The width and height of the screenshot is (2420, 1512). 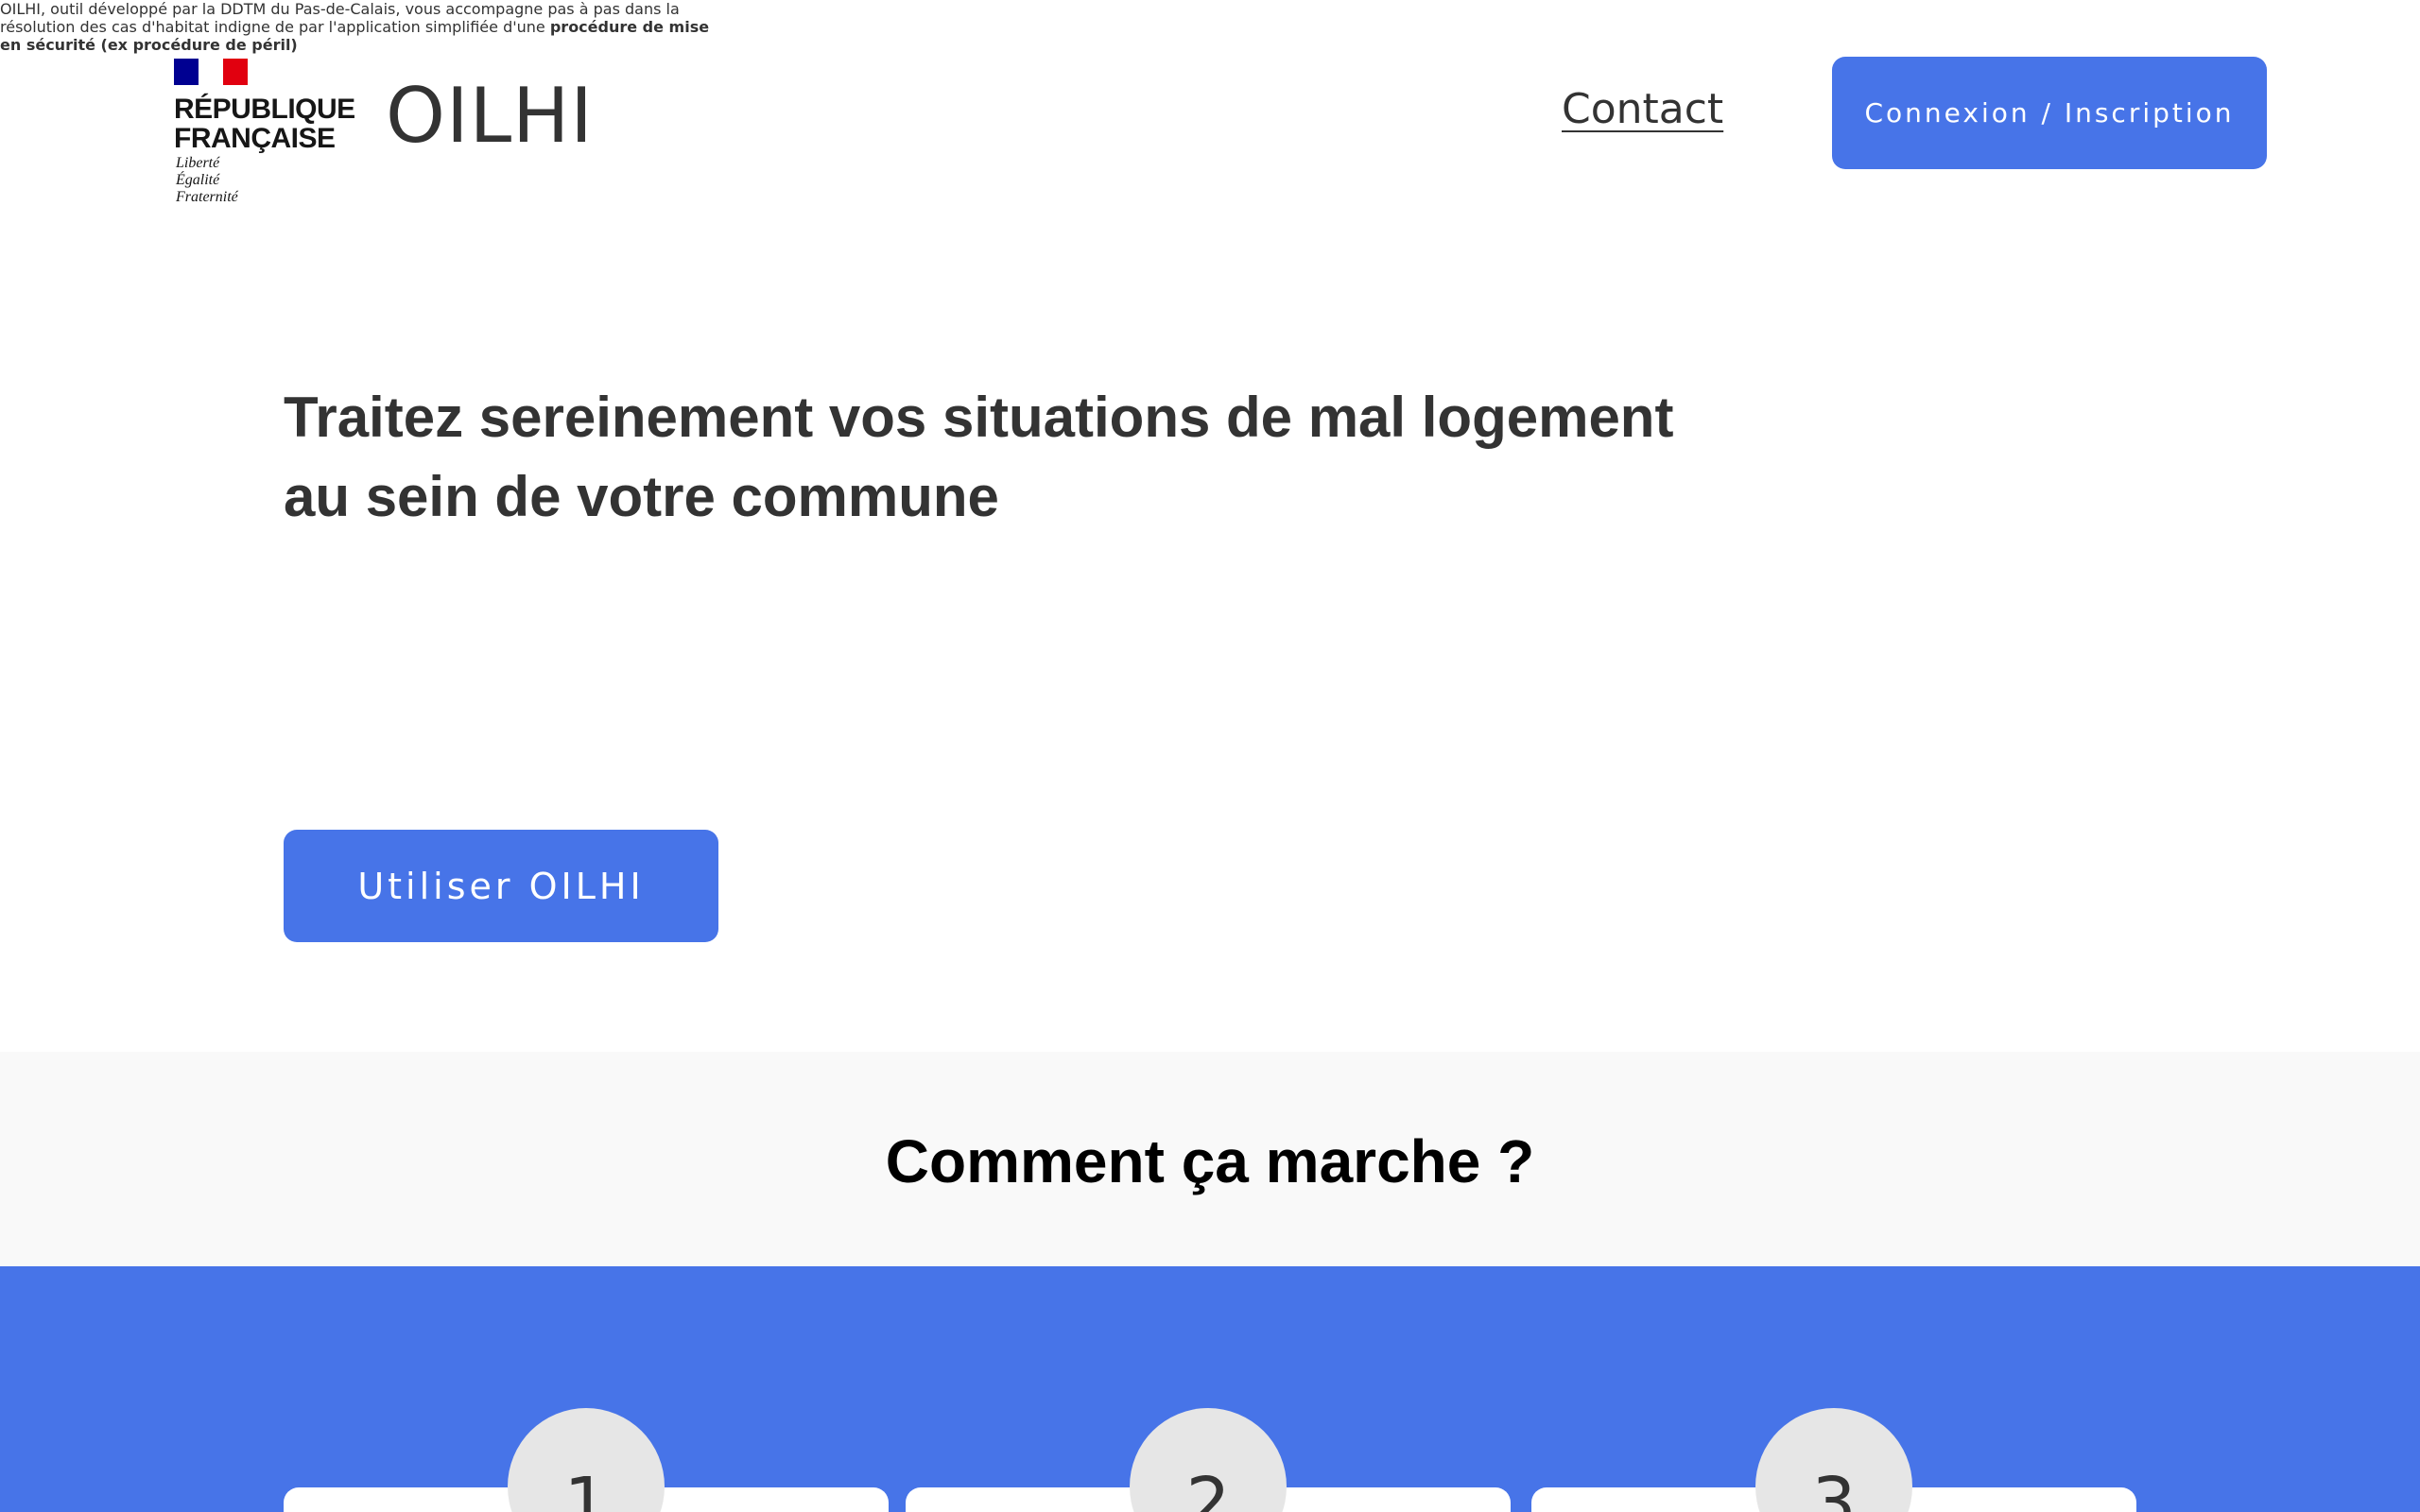 I want to click on motto-line2: Égalité, so click(x=198, y=180).